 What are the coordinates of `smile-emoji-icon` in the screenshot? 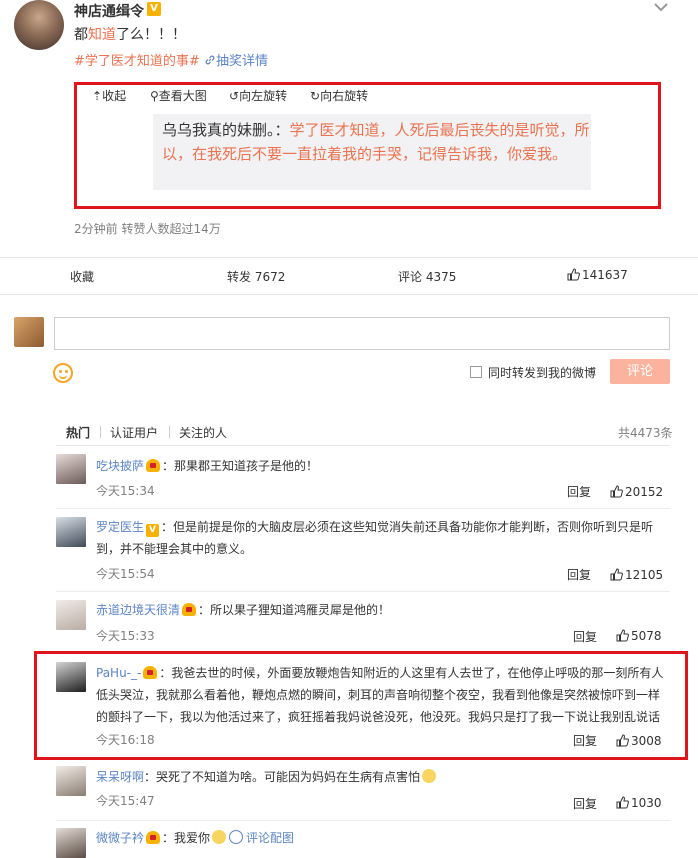 It's located at (219, 837).